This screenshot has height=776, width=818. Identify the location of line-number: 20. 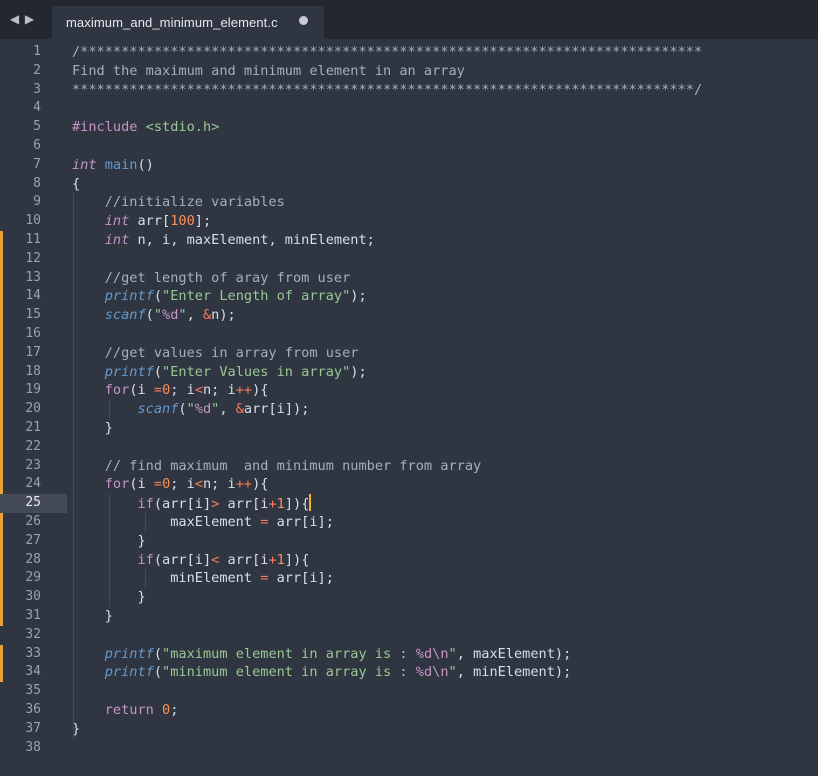
(20, 409).